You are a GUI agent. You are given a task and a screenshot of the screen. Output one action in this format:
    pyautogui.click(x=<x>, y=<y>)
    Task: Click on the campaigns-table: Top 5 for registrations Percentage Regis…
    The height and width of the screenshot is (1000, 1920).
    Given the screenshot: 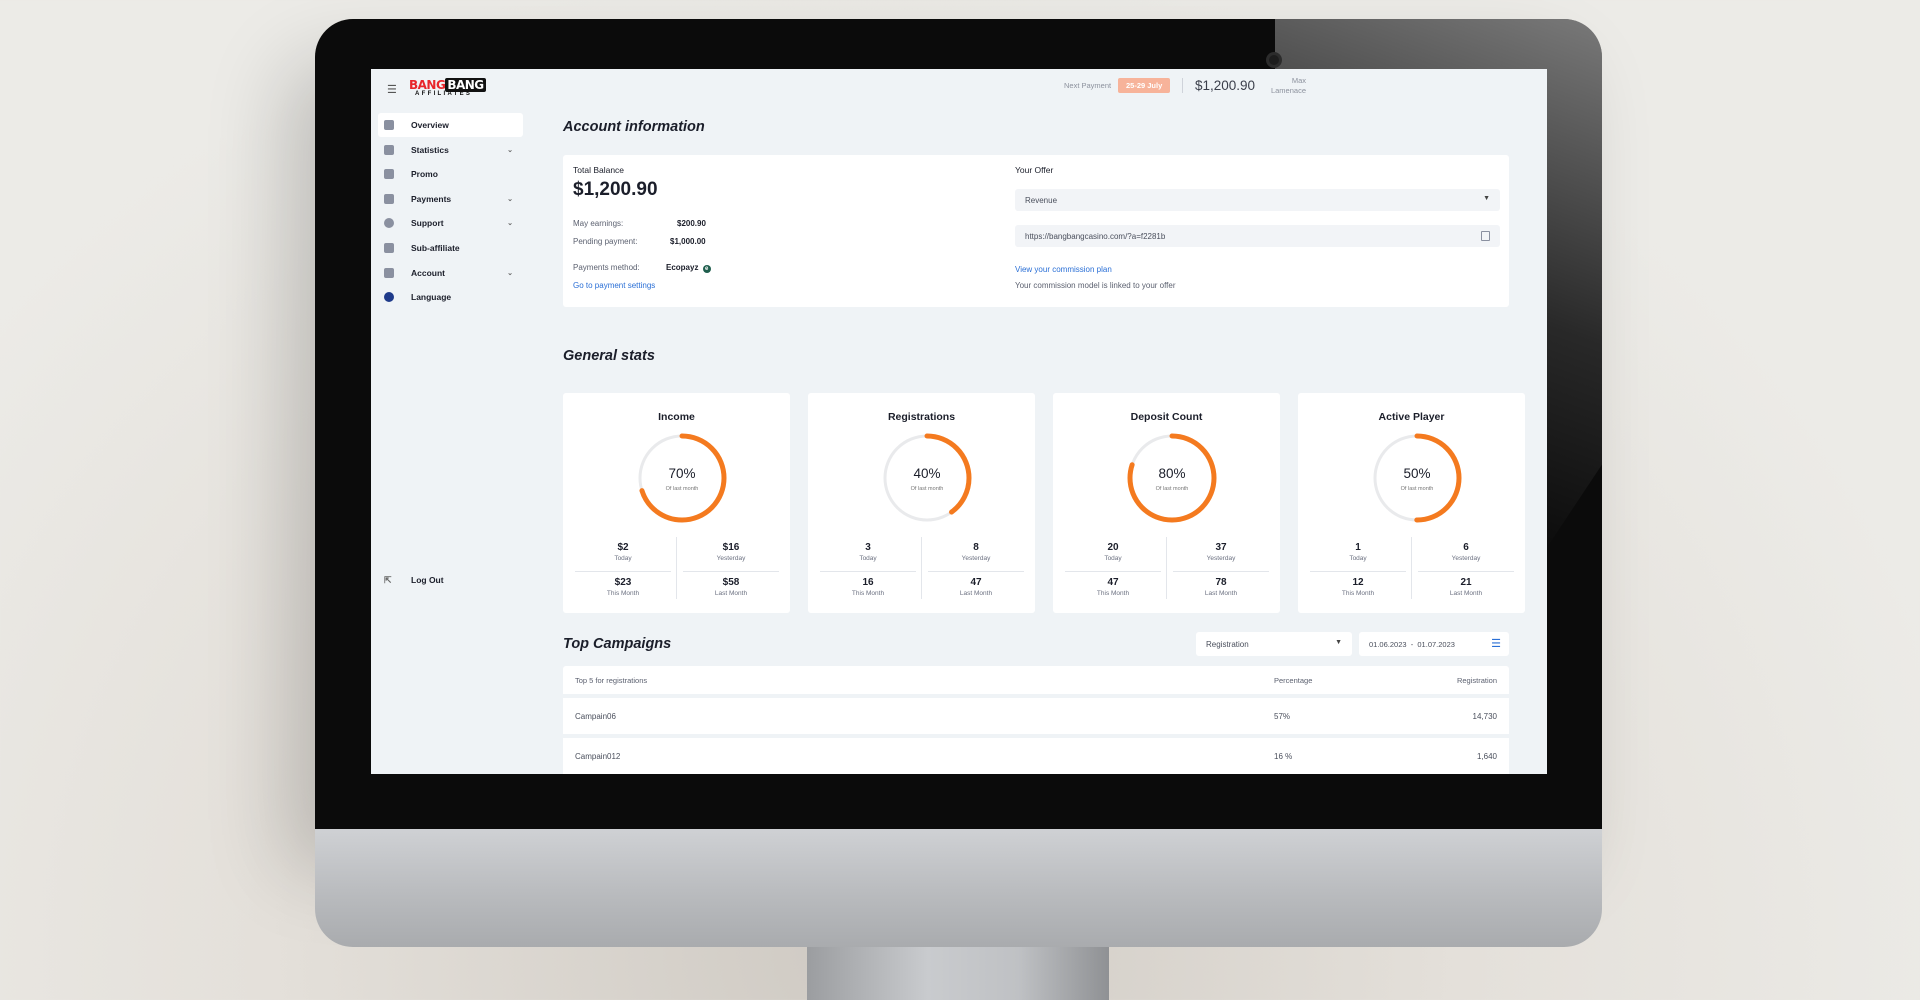 What is the action you would take?
    pyautogui.click(x=1036, y=720)
    